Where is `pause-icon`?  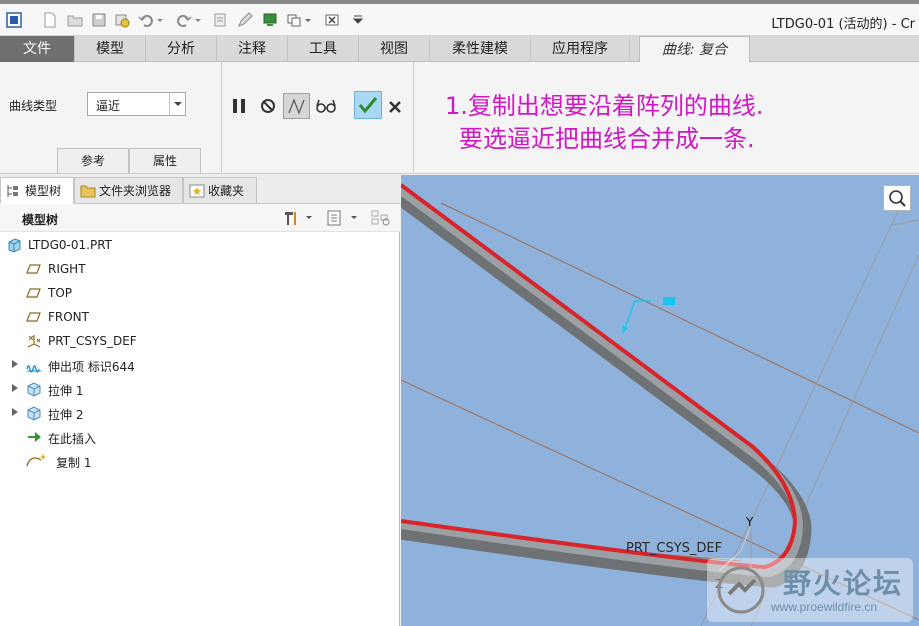 pause-icon is located at coordinates (239, 106).